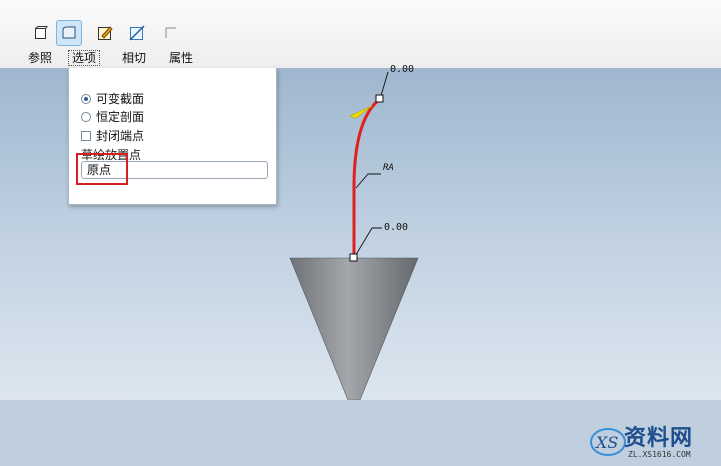  What do you see at coordinates (353, 257) in the screenshot?
I see `trajectory-start-point` at bounding box center [353, 257].